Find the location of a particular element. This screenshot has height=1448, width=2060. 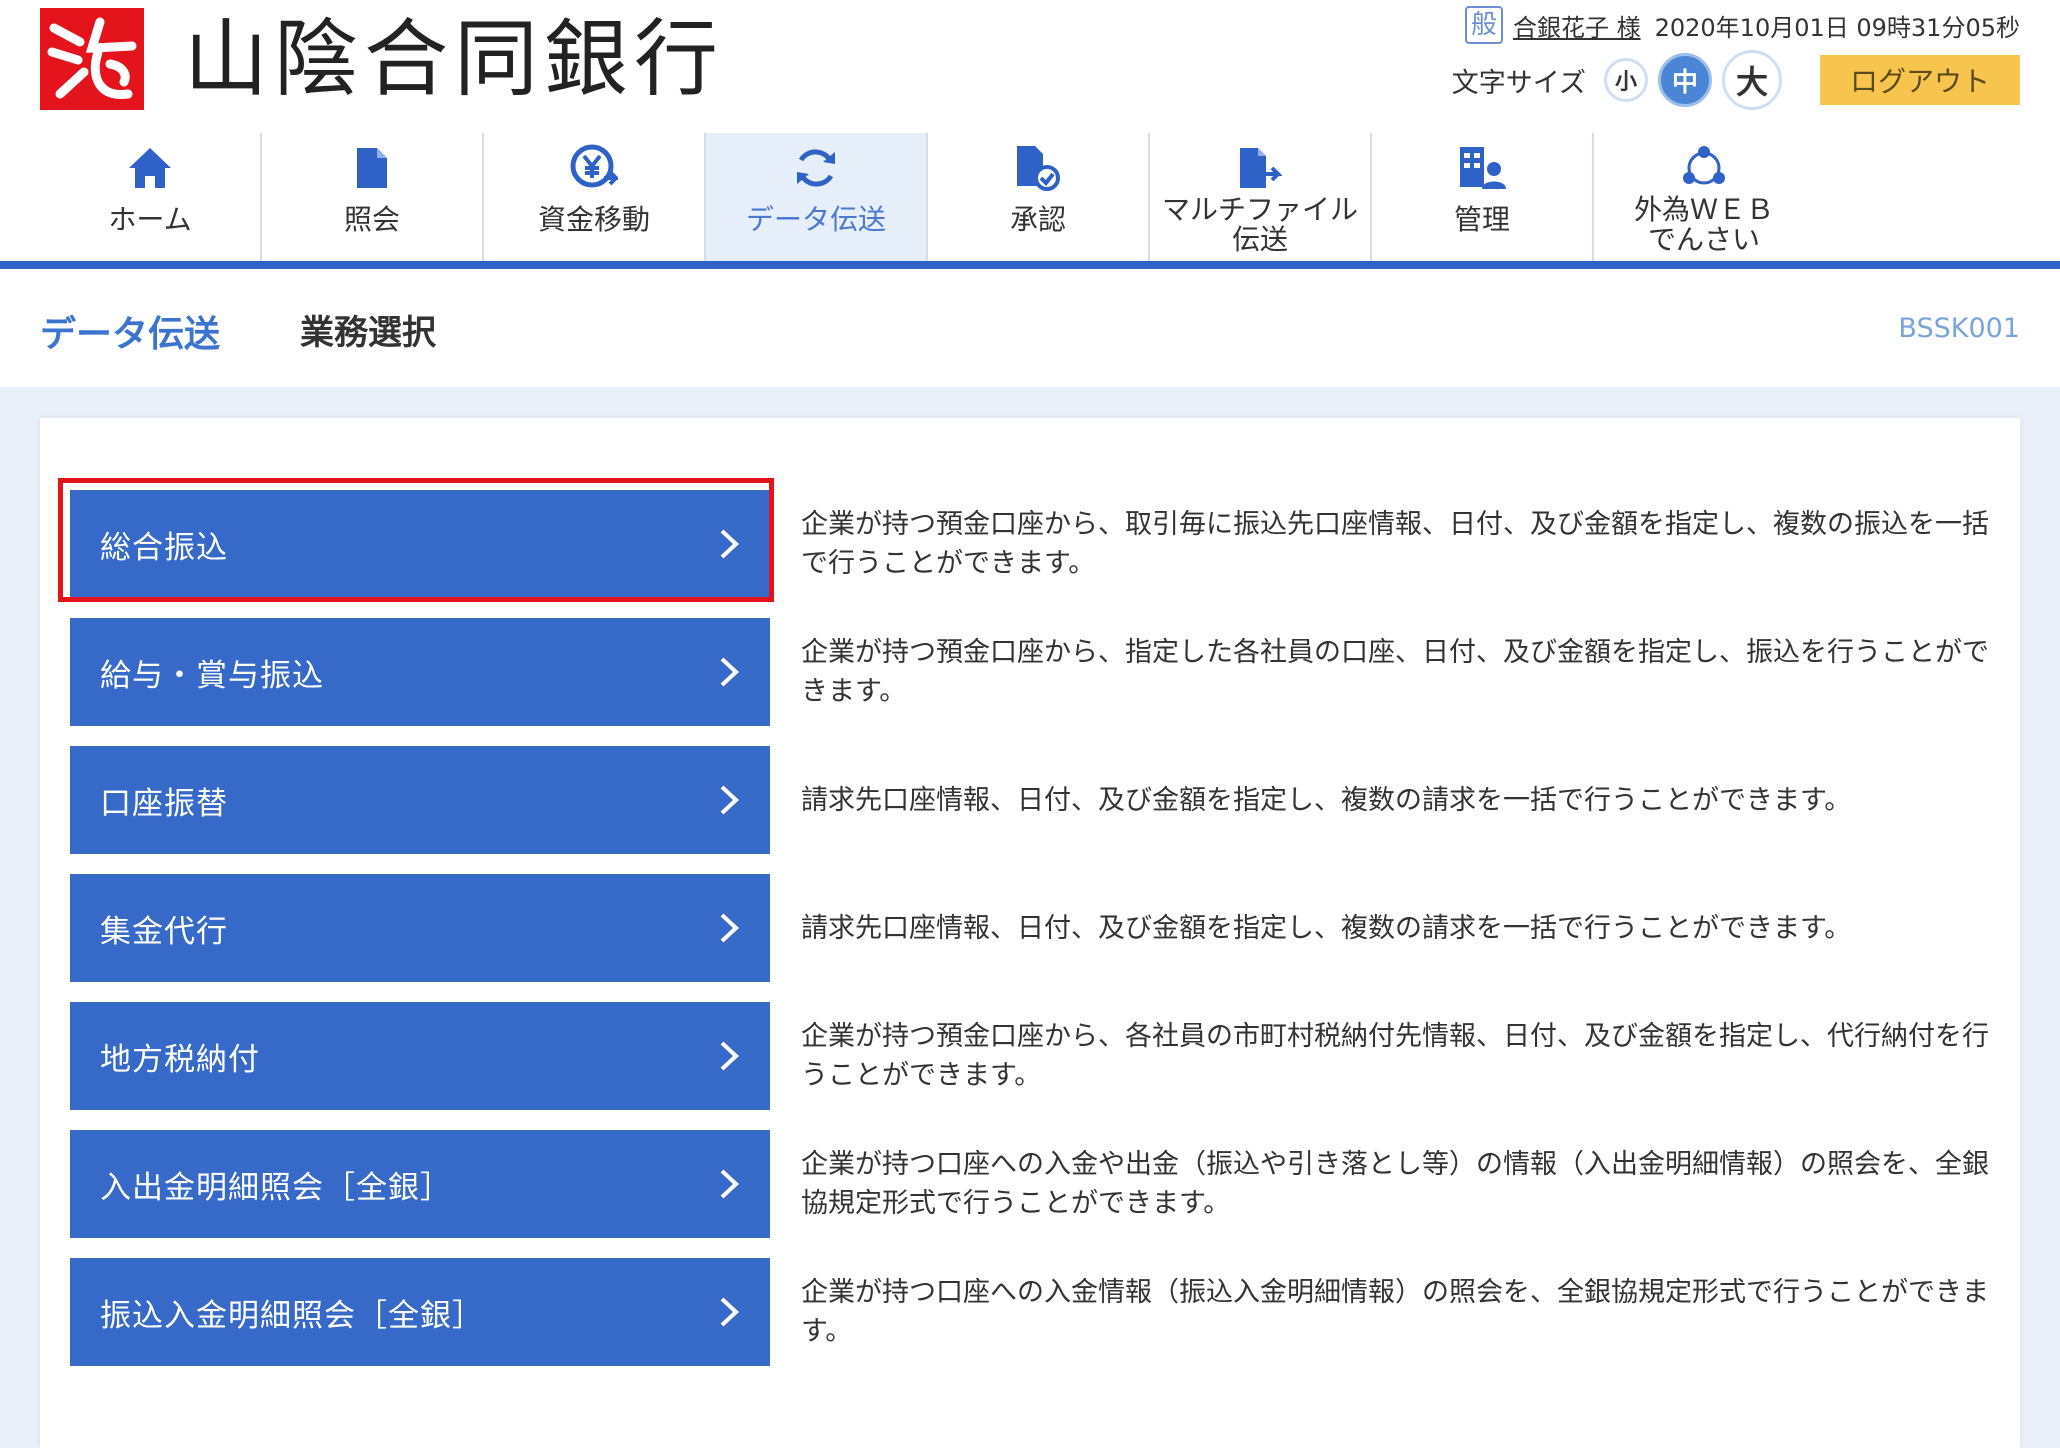

nav-label: 資金移動 is located at coordinates (593, 219).